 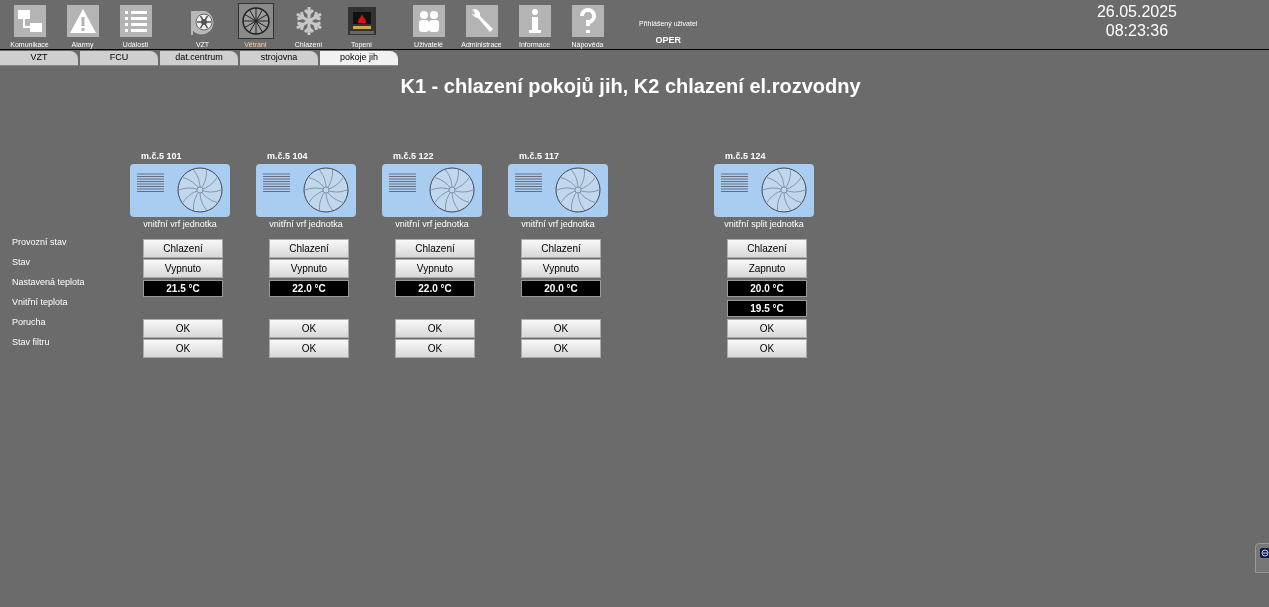 I want to click on help-icon, so click(x=587, y=21).